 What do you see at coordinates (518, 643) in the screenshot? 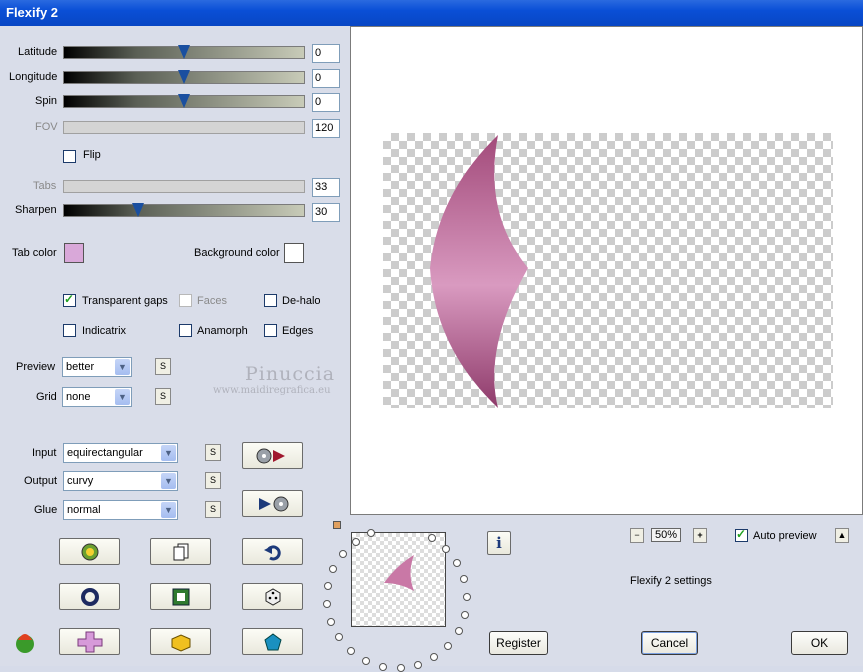
I see `register-button: Register` at bounding box center [518, 643].